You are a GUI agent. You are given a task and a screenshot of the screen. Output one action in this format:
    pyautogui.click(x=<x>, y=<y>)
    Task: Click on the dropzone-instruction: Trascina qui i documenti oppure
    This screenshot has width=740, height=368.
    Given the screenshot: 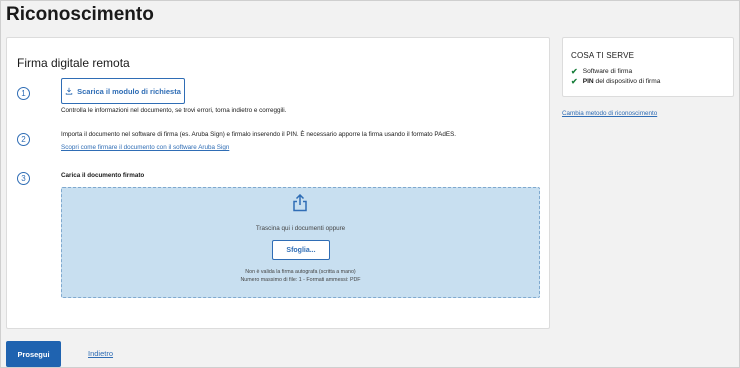 What is the action you would take?
    pyautogui.click(x=300, y=228)
    